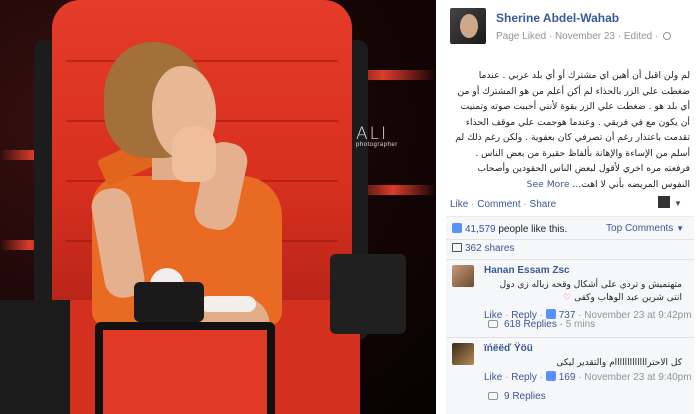 The width and height of the screenshot is (700, 414). What do you see at coordinates (468, 26) in the screenshot?
I see `page-avatar` at bounding box center [468, 26].